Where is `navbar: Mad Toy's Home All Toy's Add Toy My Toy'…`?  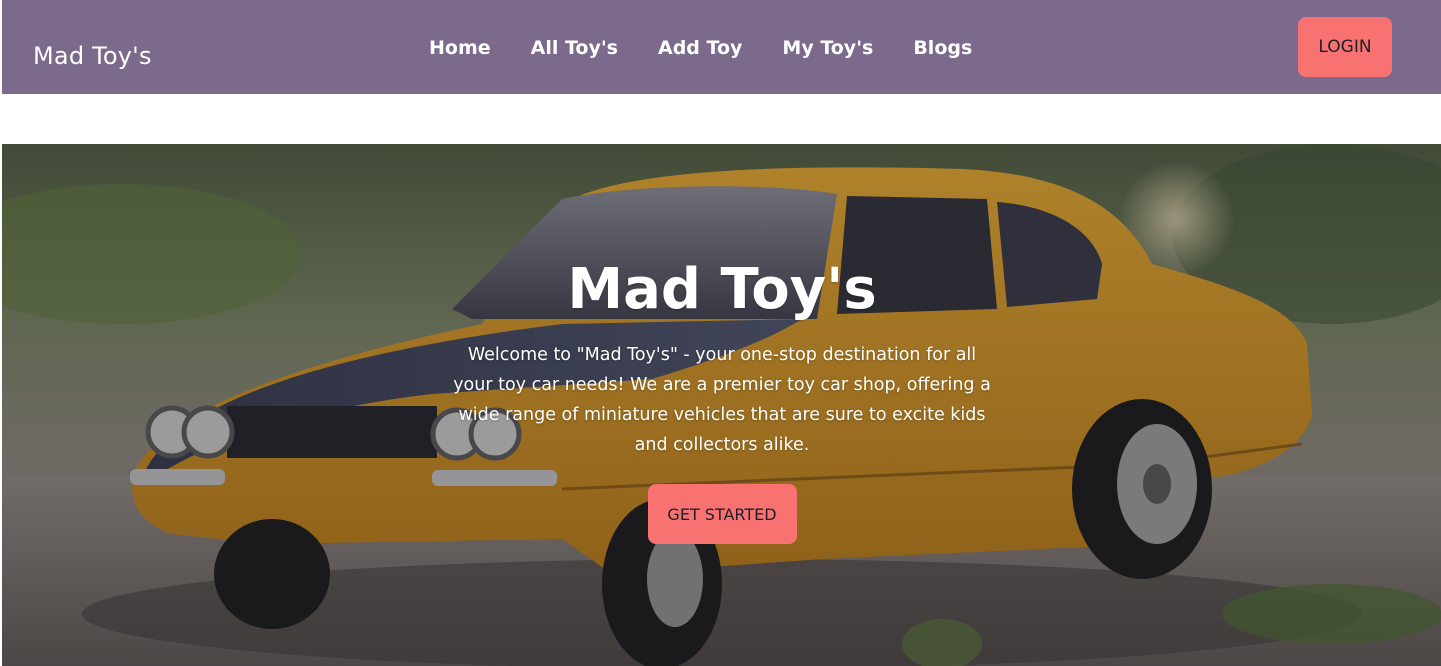 navbar: Mad Toy's Home All Toy's Add Toy My Toy'… is located at coordinates (721, 47).